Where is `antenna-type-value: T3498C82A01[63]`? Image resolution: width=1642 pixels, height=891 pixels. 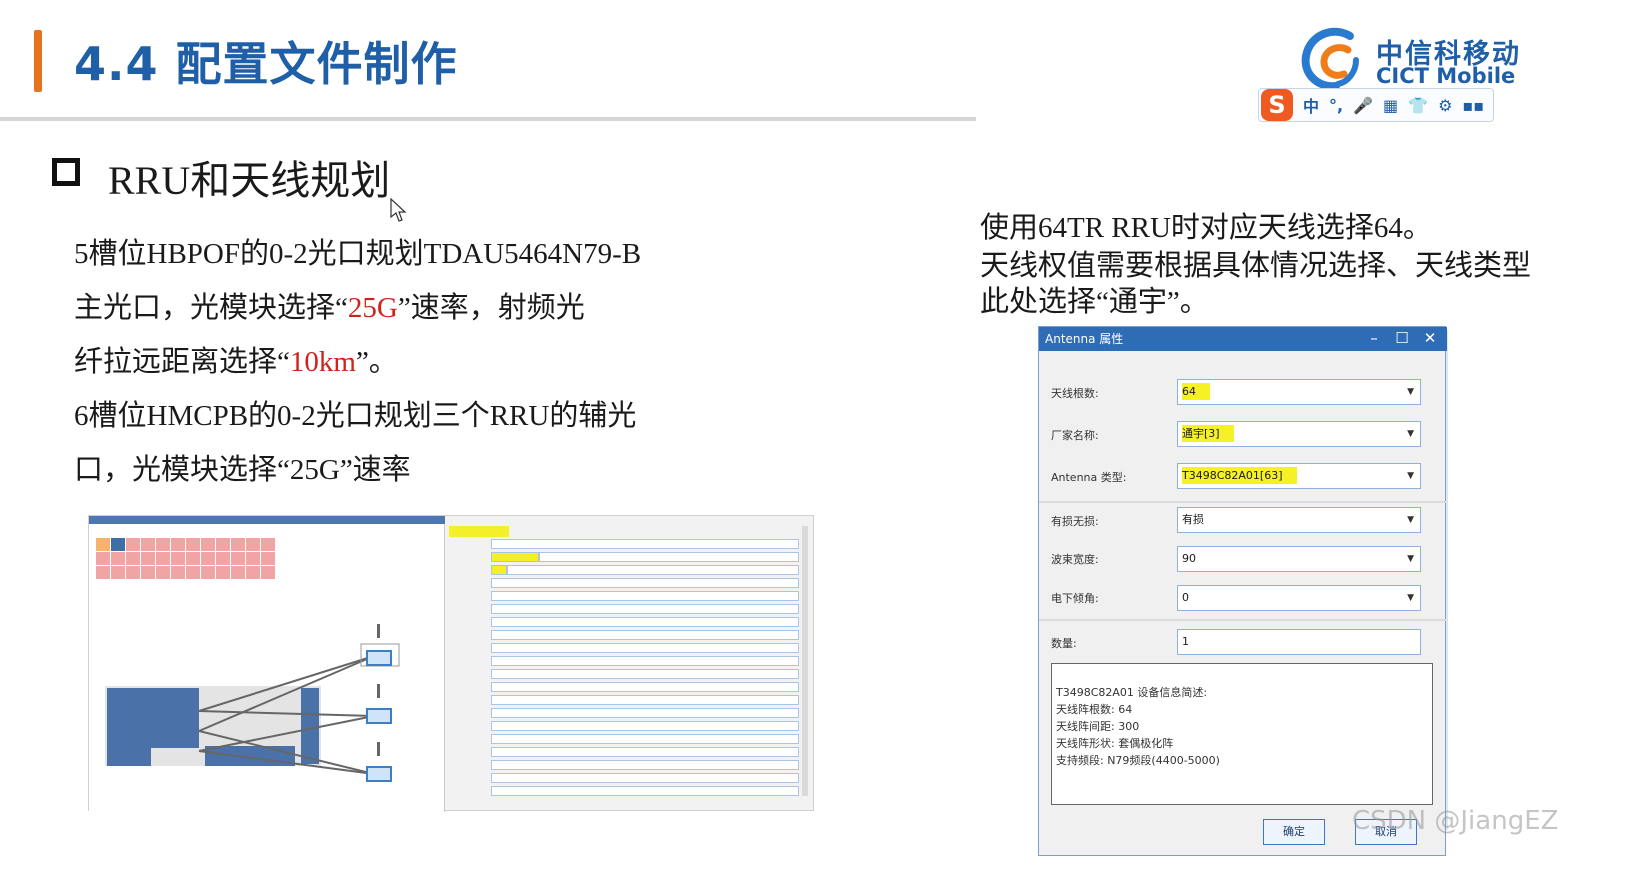 antenna-type-value: T3498C82A01[63] is located at coordinates (1239, 475).